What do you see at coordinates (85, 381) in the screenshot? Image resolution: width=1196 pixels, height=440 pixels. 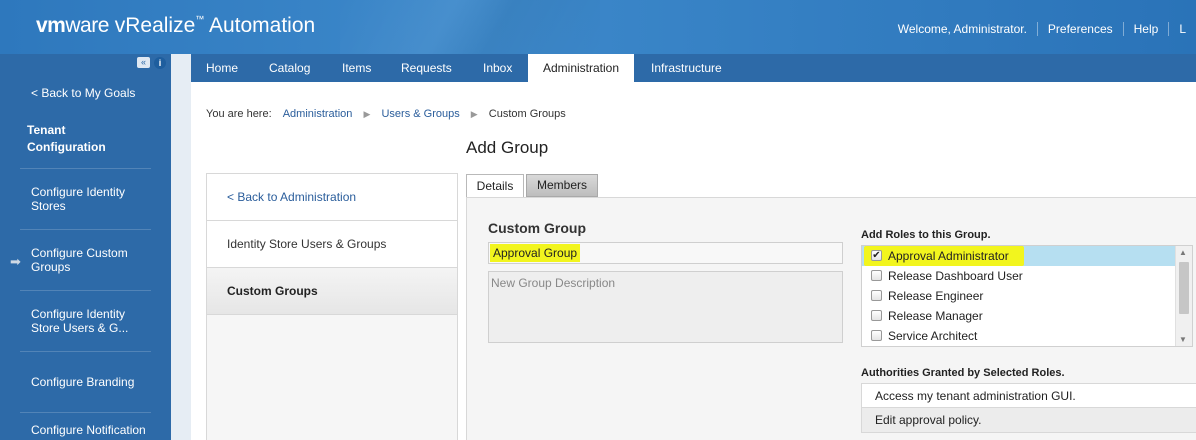 I see `sidebar-item-configure-branding: Configure Branding` at bounding box center [85, 381].